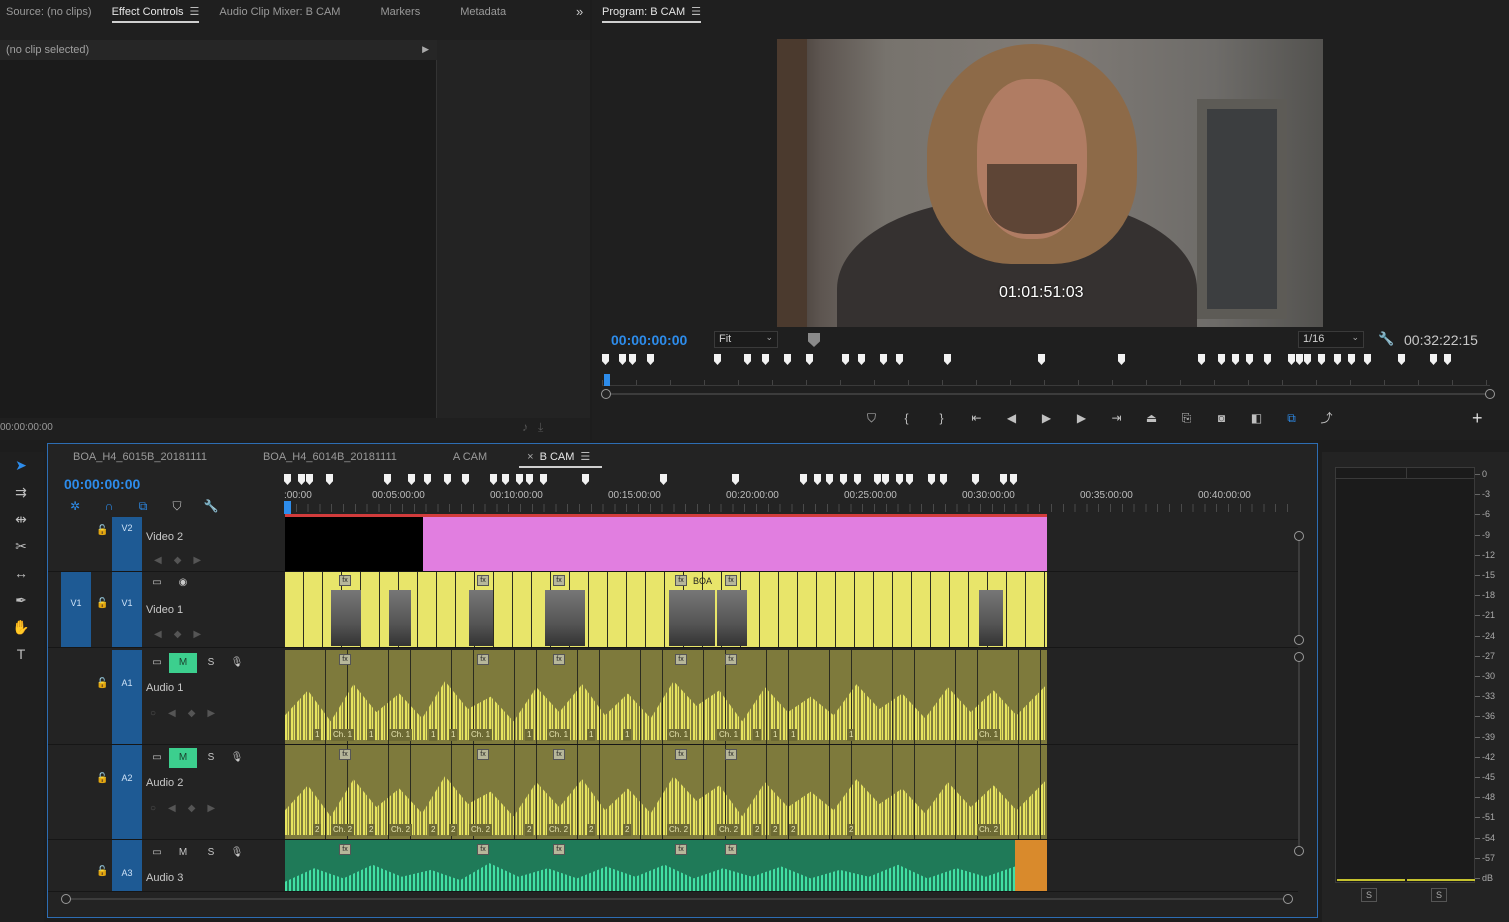 This screenshot has width=1509, height=922. Describe the element at coordinates (560, 457) in the screenshot. I see `tab-sequence-b-cam: × B CAM ☰` at that location.